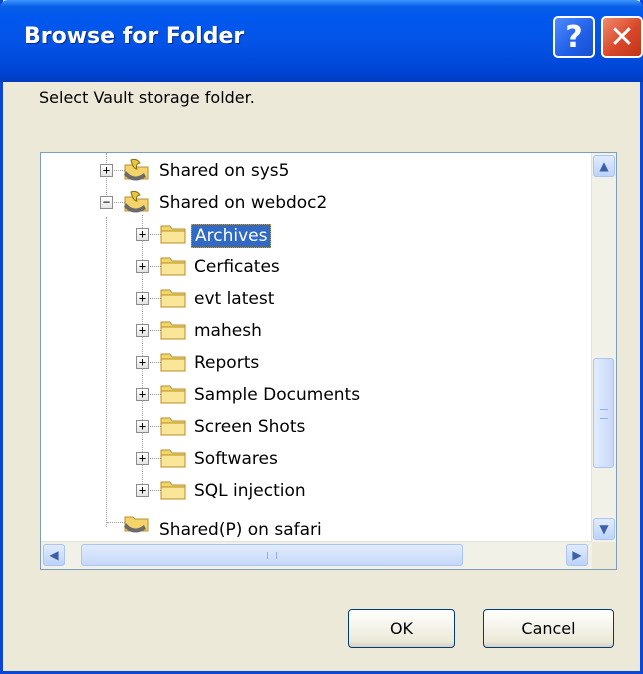  What do you see at coordinates (316, 299) in the screenshot?
I see `tree-item: + evt latest` at bounding box center [316, 299].